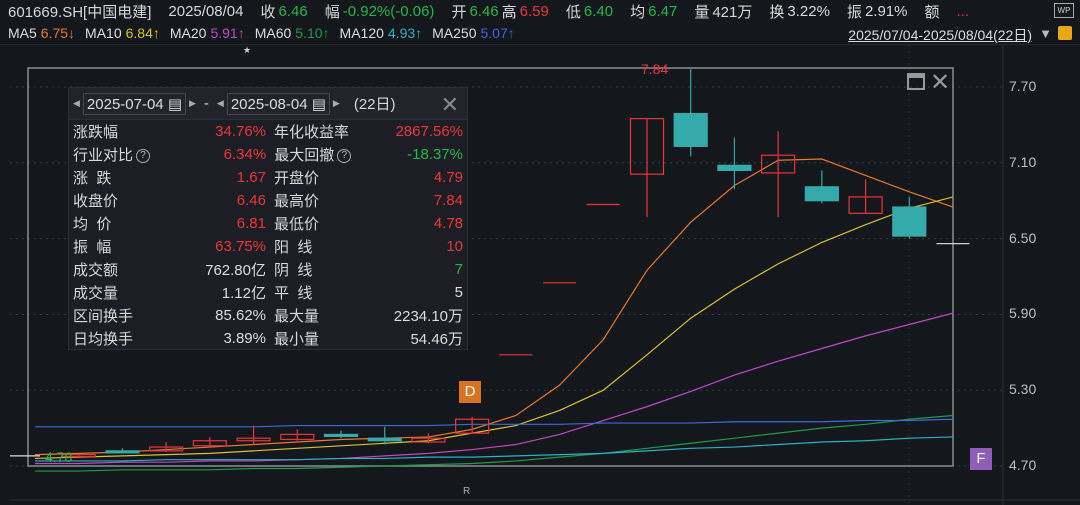 The image size is (1080, 505). I want to click on event-badge-d: D, so click(470, 392).